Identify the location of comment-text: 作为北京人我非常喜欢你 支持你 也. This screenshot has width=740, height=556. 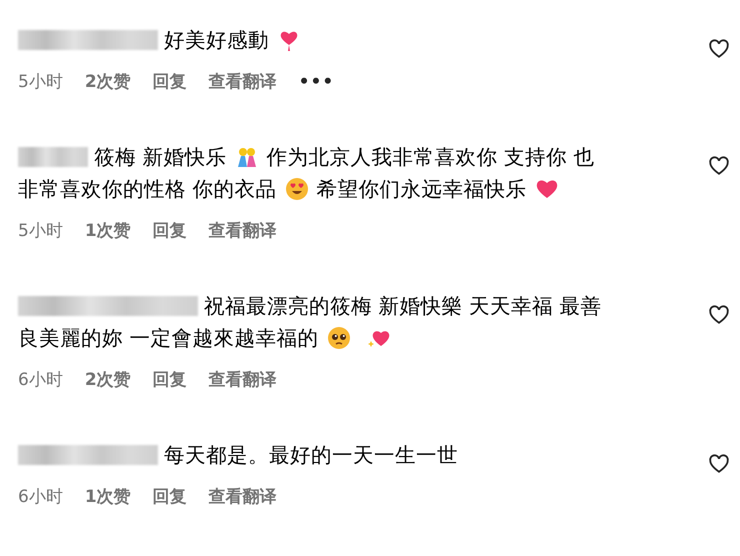
(430, 157).